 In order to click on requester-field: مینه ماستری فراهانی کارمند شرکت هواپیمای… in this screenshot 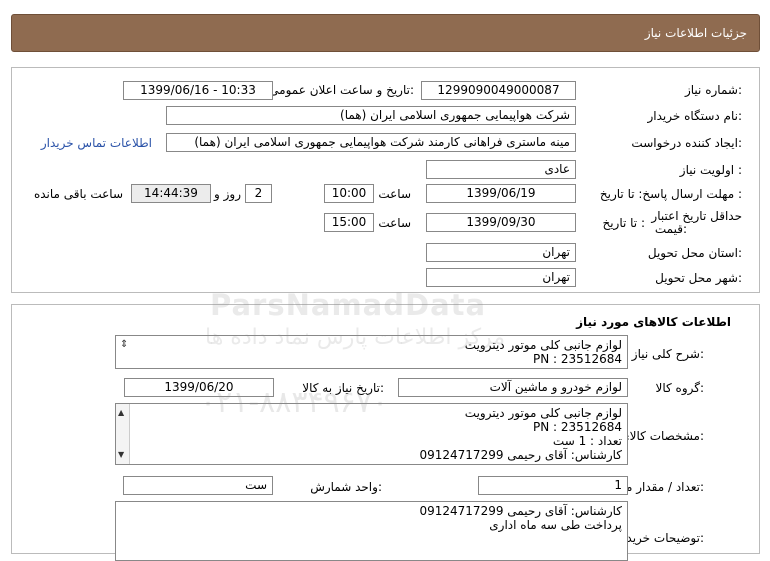, I will do `click(371, 142)`.